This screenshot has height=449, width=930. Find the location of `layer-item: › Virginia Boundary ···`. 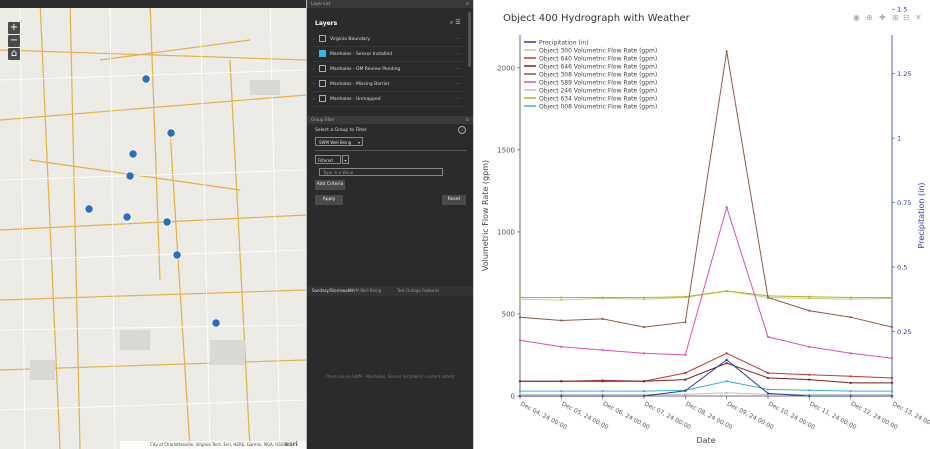

layer-item: › Virginia Boundary ··· is located at coordinates (388, 40).